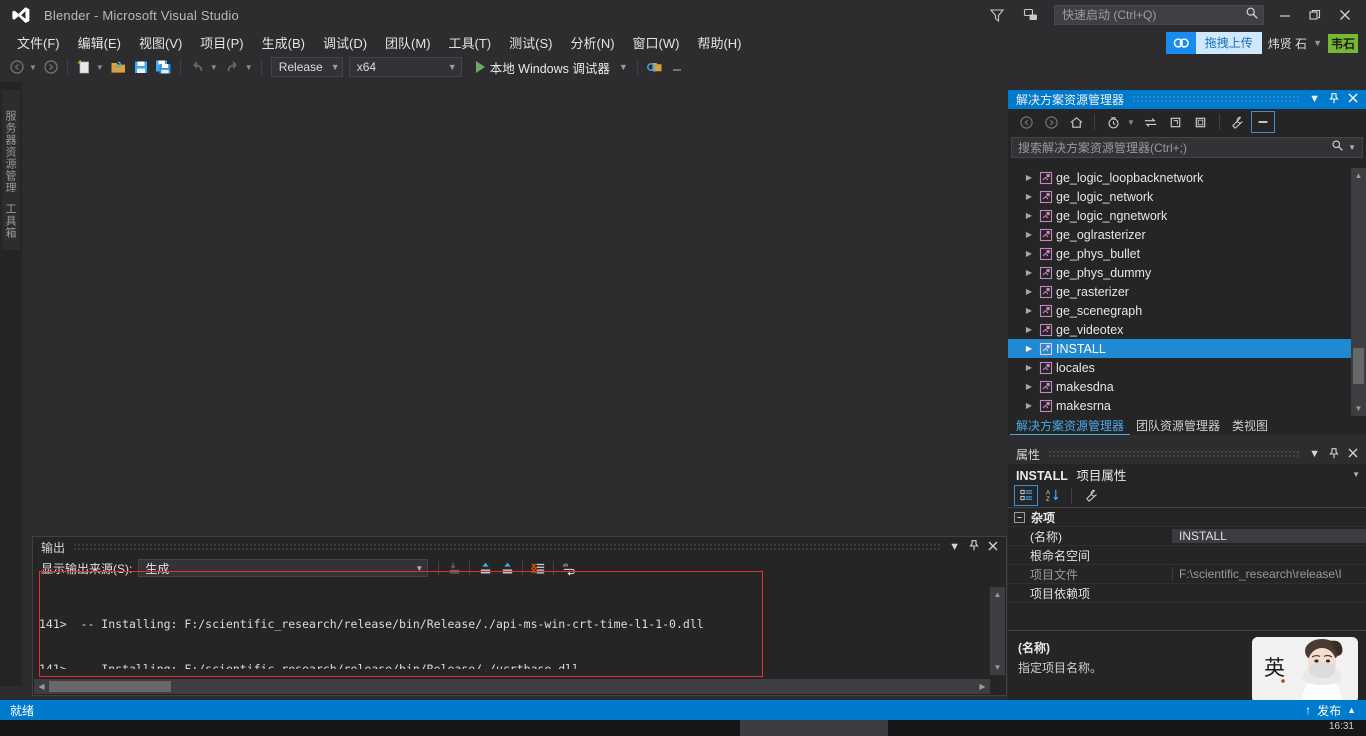 The width and height of the screenshot is (1366, 736). What do you see at coordinates (551, 67) in the screenshot?
I see `start-debugging-button: 本地 Windows 调试器 ▼` at bounding box center [551, 67].